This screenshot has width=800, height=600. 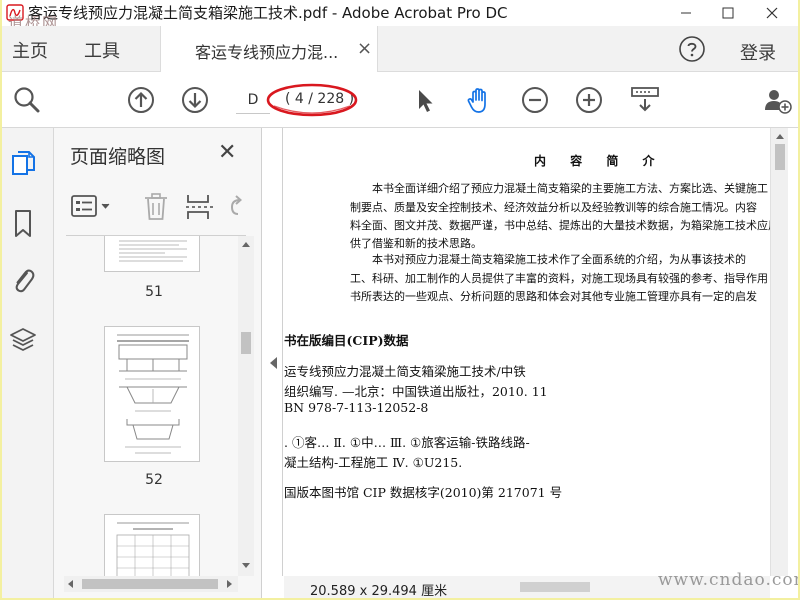 I want to click on attachments-icon, so click(x=23, y=280).